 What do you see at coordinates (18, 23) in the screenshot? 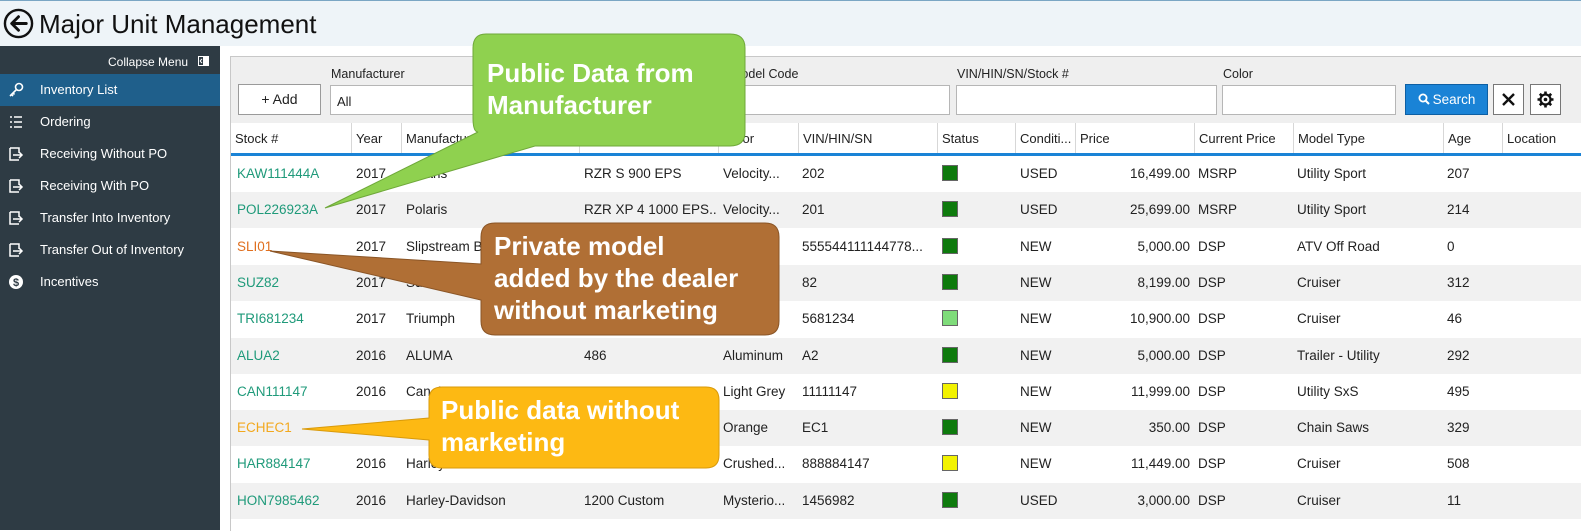
I see `back-arrow-icon` at bounding box center [18, 23].